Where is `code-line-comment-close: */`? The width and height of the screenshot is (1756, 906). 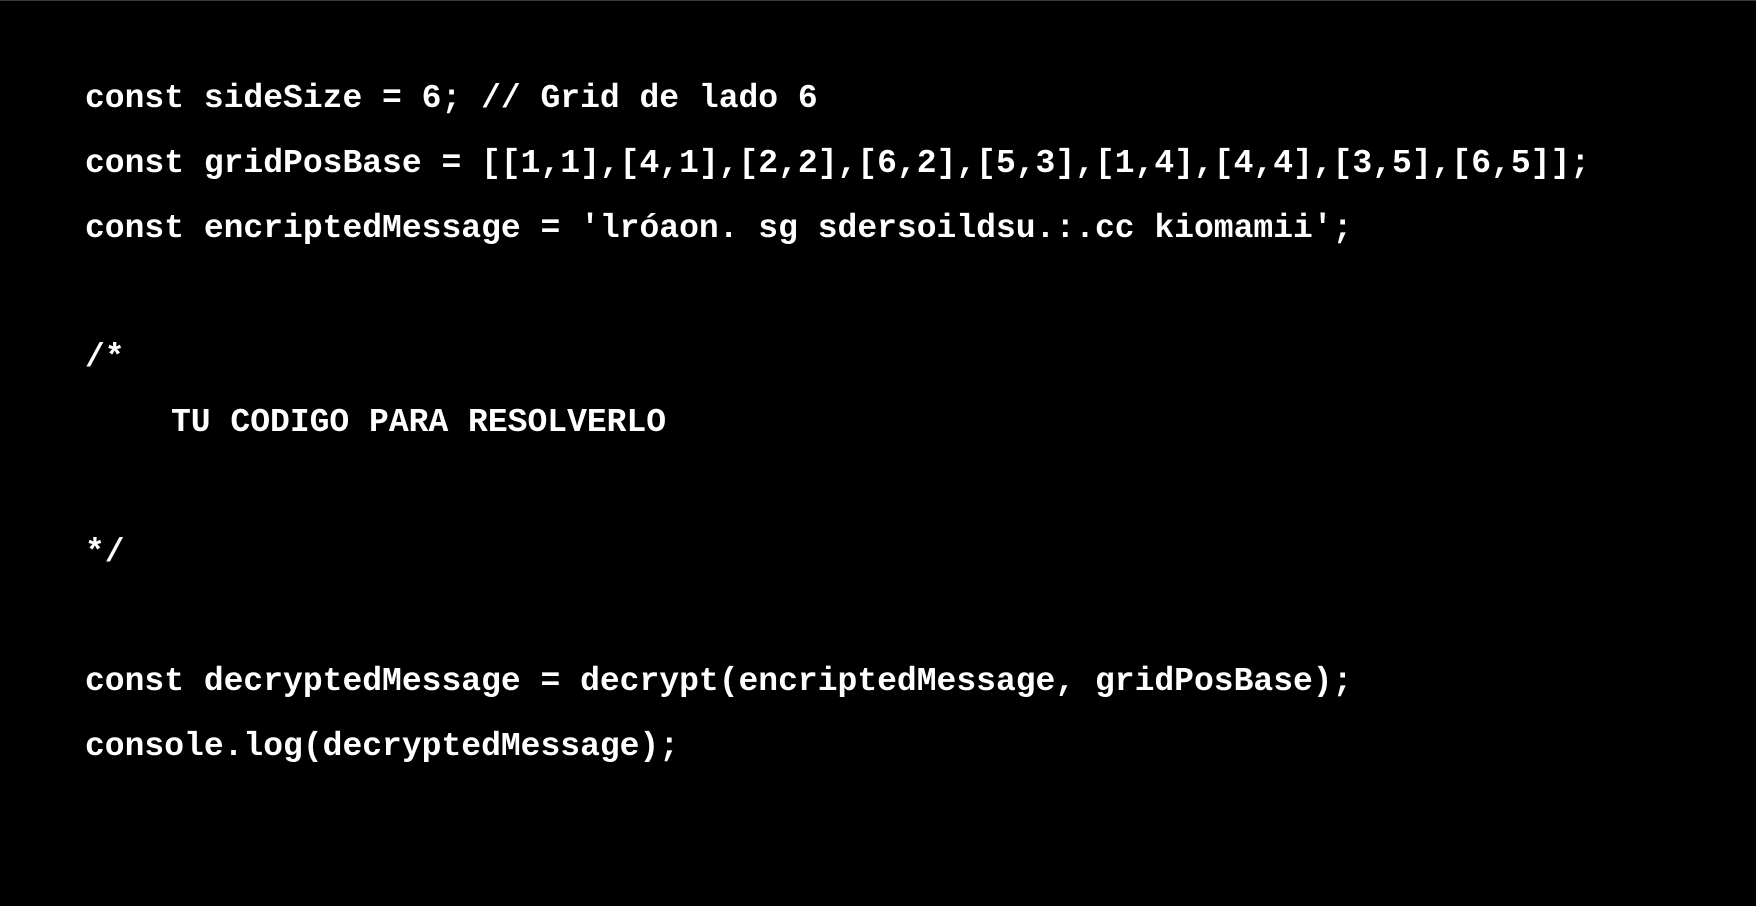 code-line-comment-close: */ is located at coordinates (105, 552).